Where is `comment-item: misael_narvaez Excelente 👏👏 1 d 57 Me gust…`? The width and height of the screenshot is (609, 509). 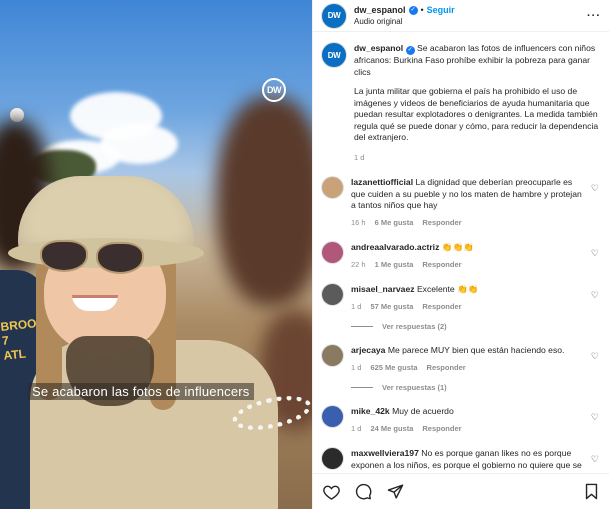 comment-item: misael_narvaez Excelente 👏👏 1 d 57 Me gust… is located at coordinates (460, 298).